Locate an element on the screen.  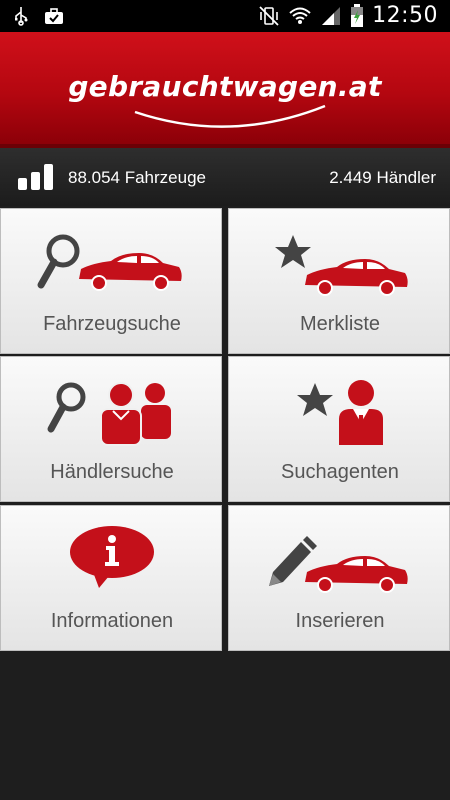
usb-icon is located at coordinates (21, 16).